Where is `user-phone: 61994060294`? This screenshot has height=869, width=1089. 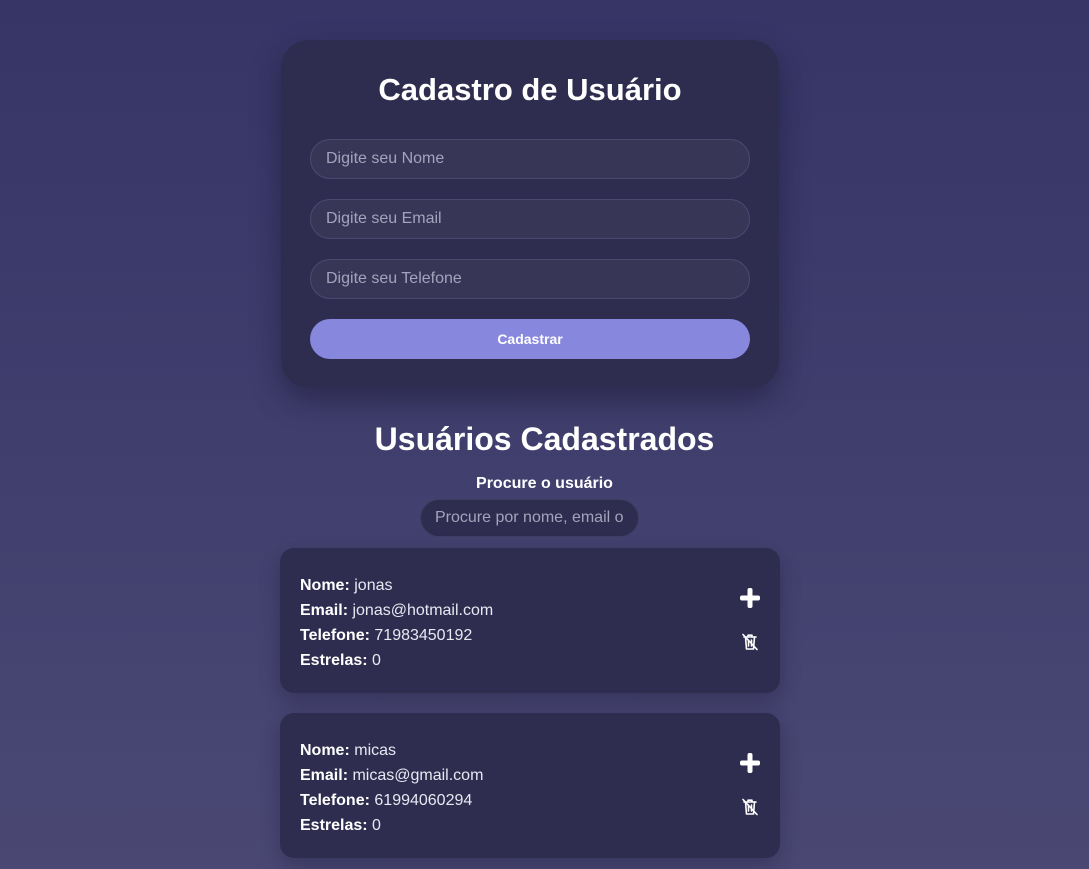 user-phone: 61994060294 is located at coordinates (423, 800).